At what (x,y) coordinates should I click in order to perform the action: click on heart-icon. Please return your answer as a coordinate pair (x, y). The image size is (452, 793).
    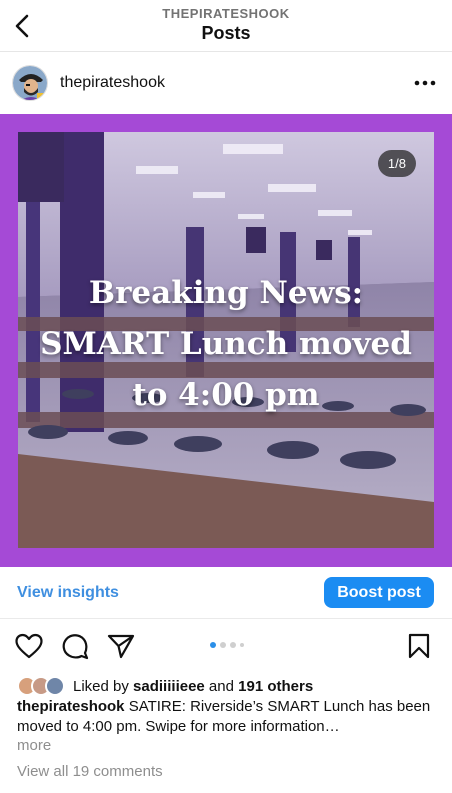
    Looking at the image, I should click on (29, 646).